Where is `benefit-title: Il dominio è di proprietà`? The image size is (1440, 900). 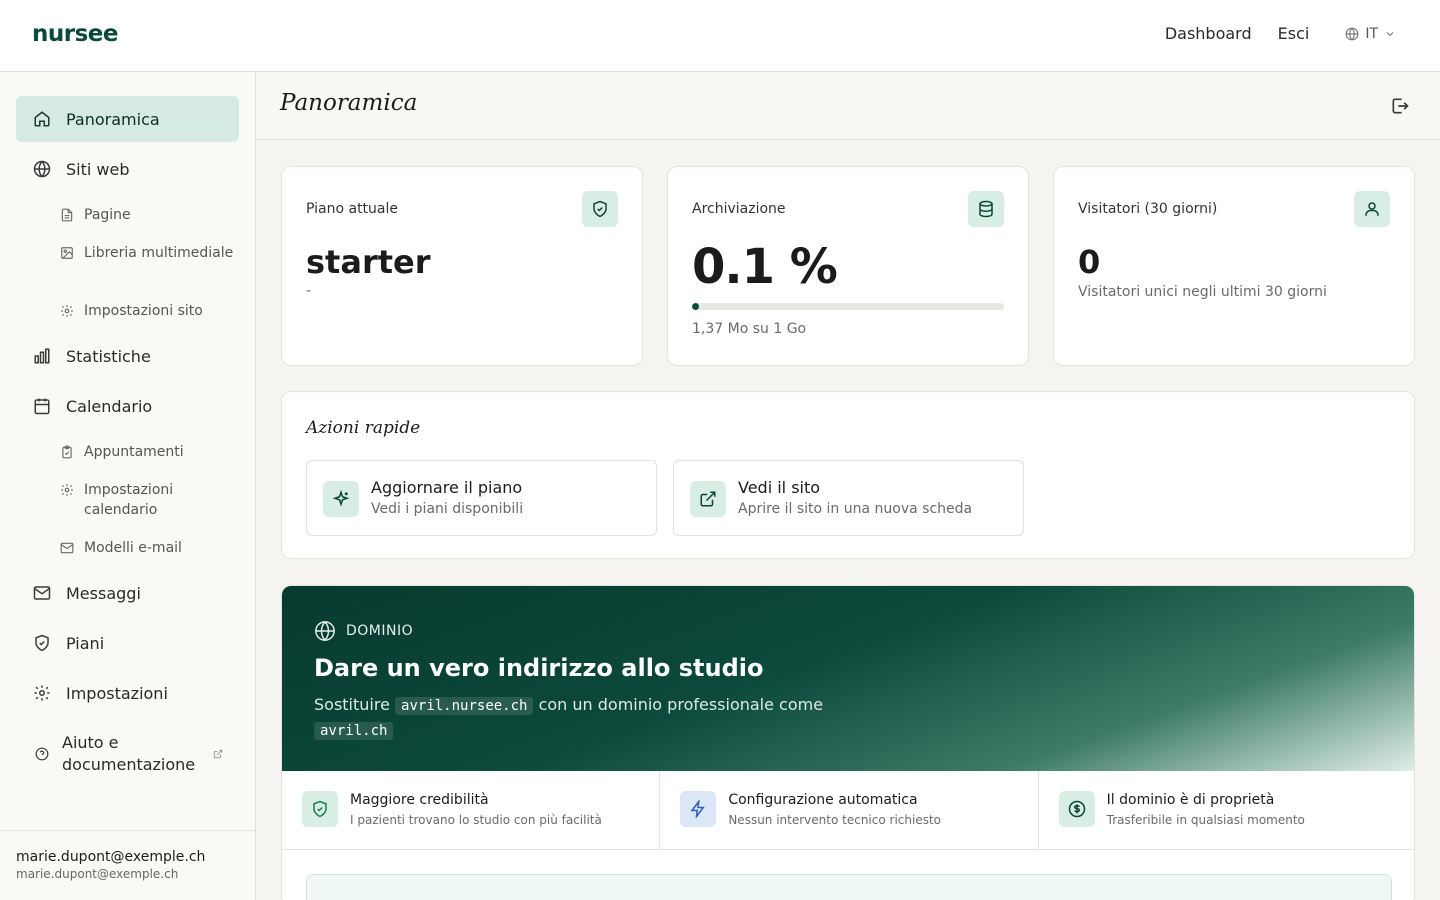
benefit-title: Il dominio è di proprietà is located at coordinates (1190, 800).